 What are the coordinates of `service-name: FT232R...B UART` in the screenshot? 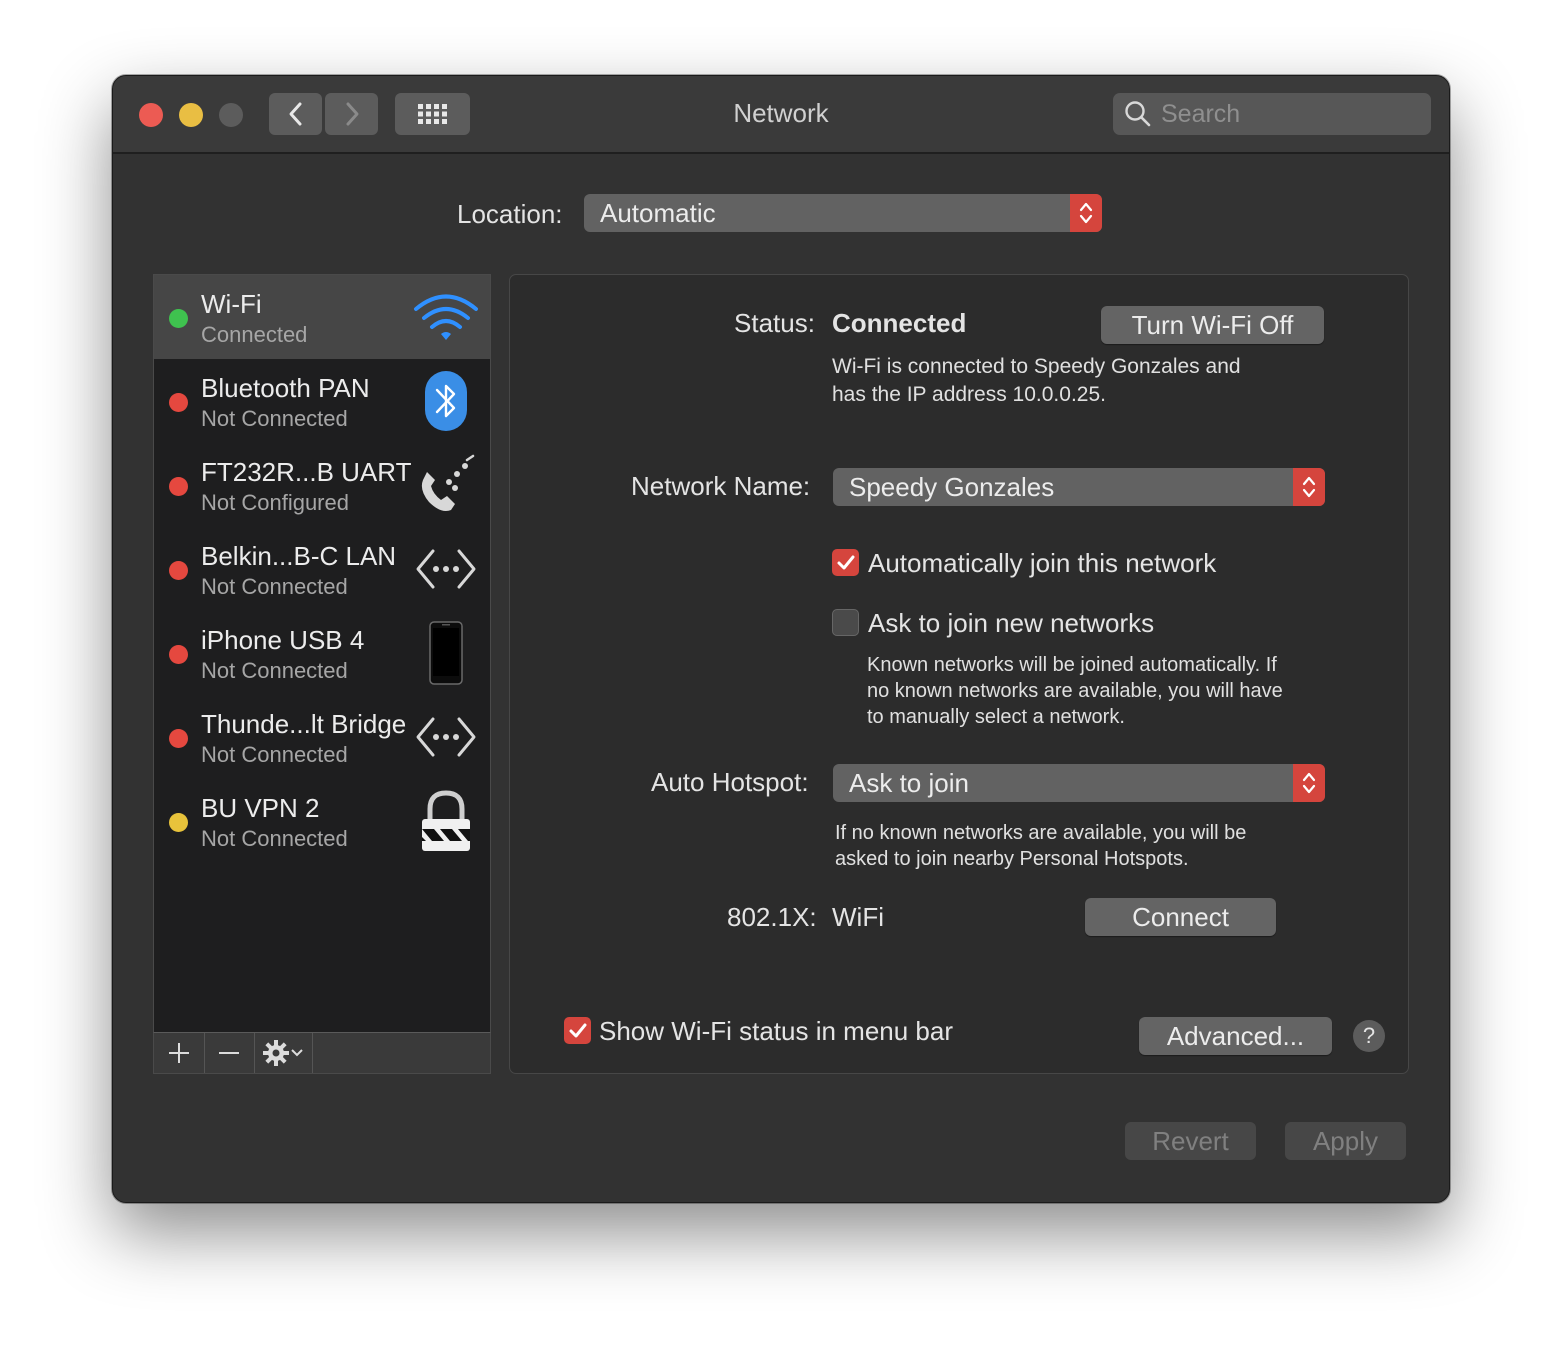 It's located at (306, 472).